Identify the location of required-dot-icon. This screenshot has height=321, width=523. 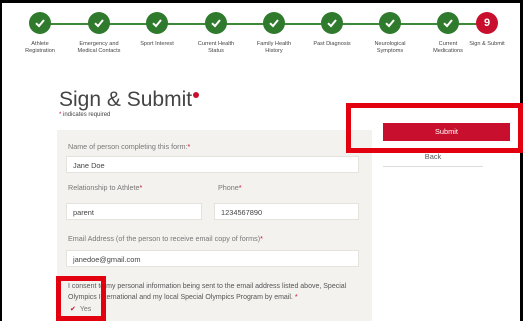
(196, 95).